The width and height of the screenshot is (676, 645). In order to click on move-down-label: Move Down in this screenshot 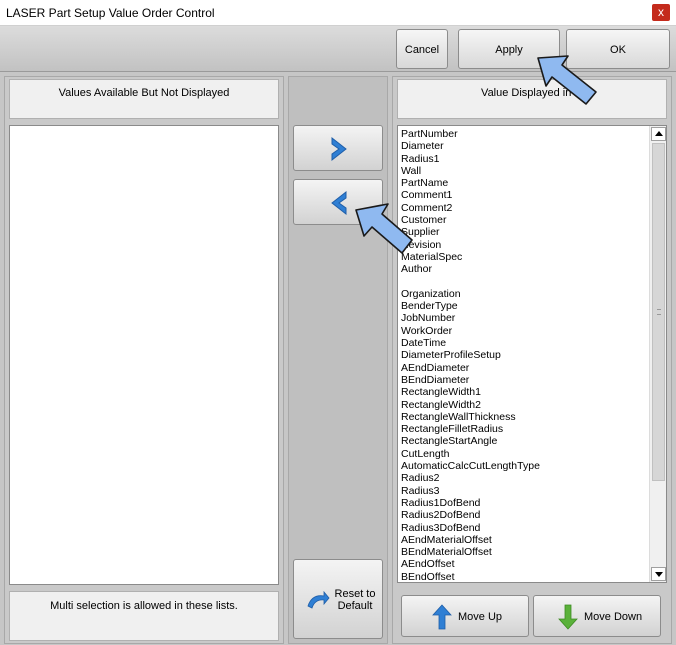, I will do `click(613, 617)`.